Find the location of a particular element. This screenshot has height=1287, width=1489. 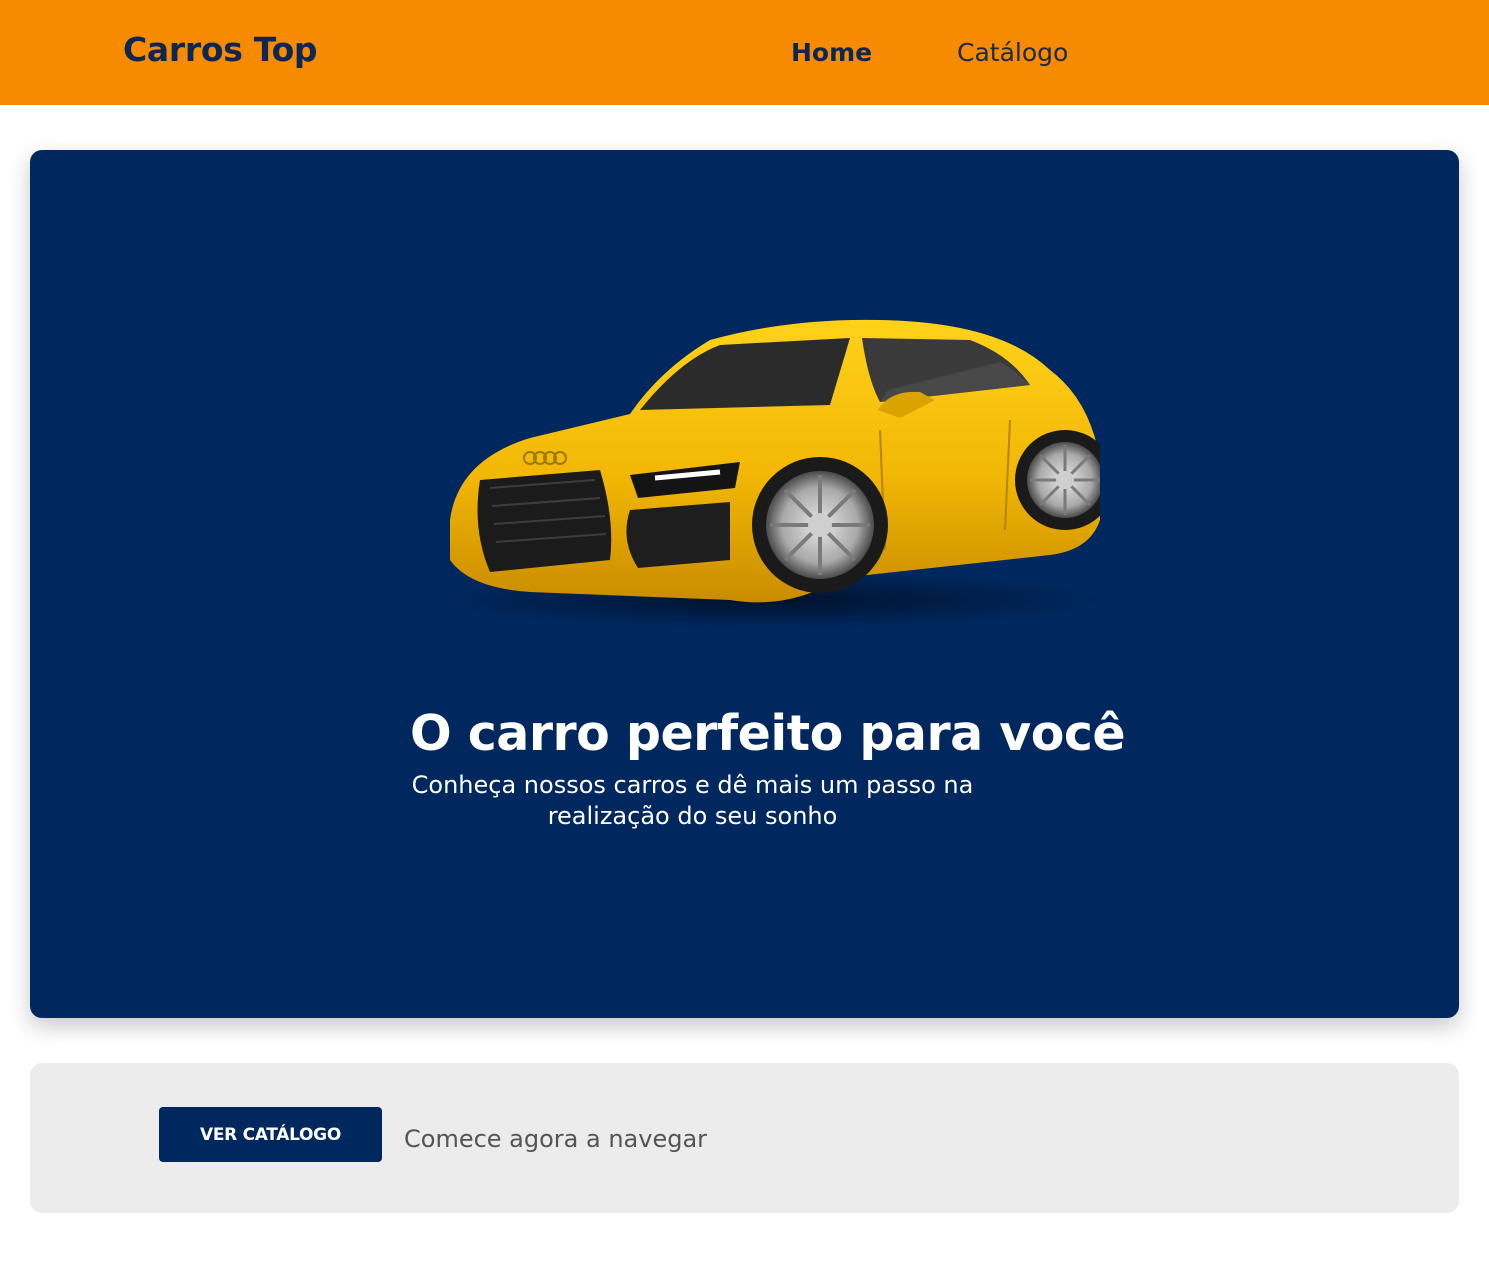

cta-bar: VER CATÁLOGO Comece agora a navegar is located at coordinates (744, 1138).